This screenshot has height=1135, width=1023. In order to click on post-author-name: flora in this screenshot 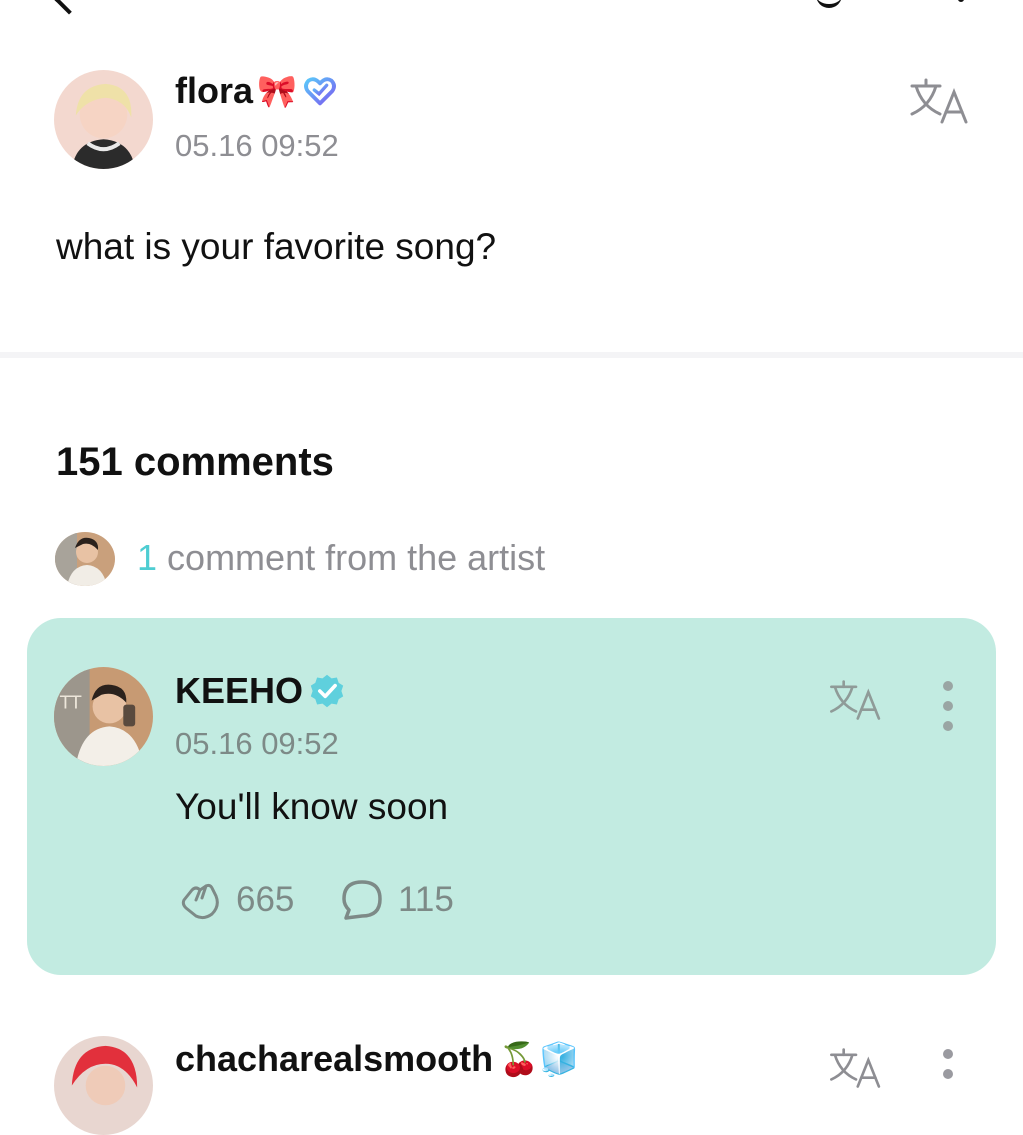, I will do `click(214, 91)`.